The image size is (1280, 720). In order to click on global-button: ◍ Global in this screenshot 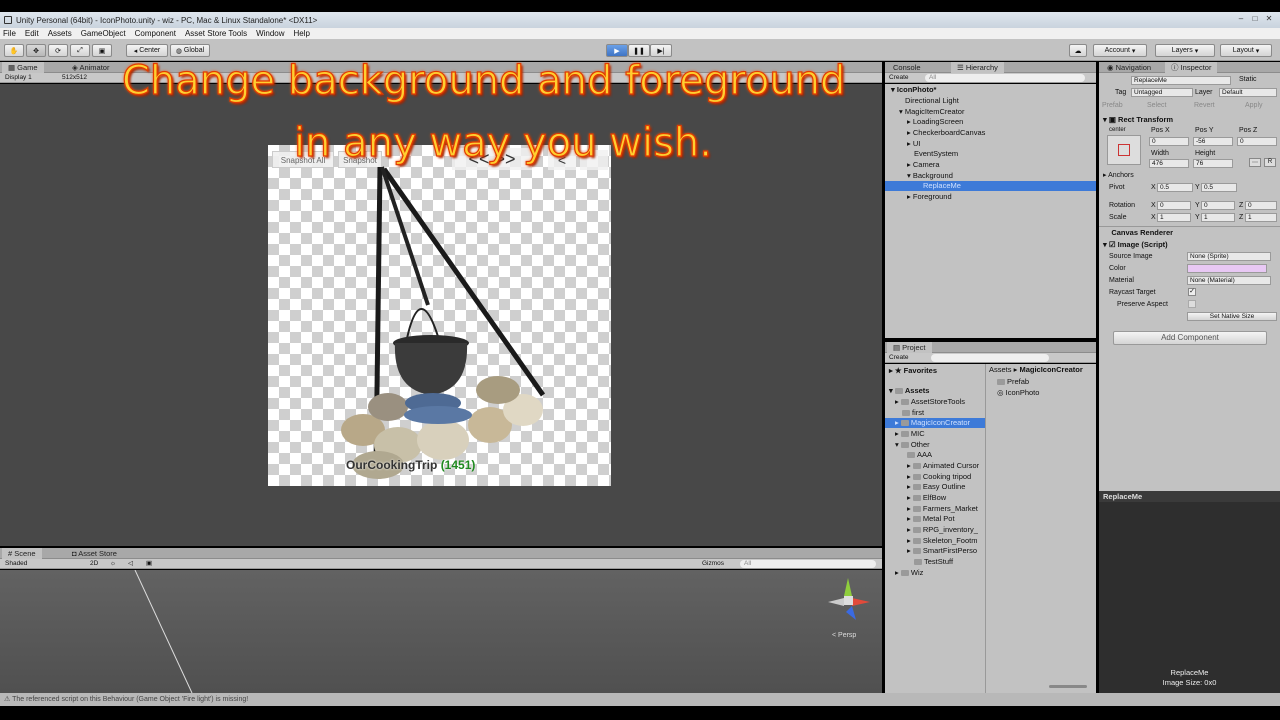, I will do `click(190, 50)`.